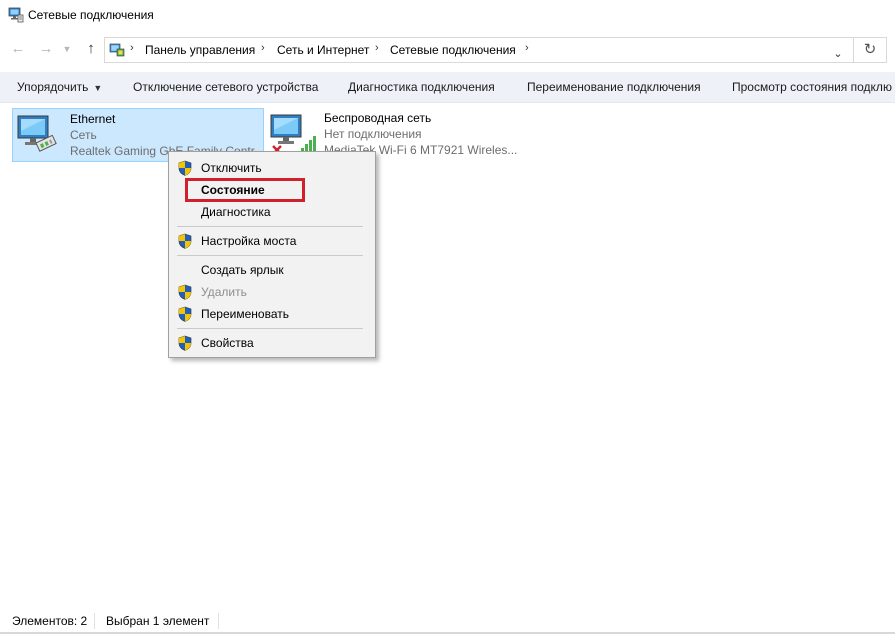 This screenshot has height=637, width=895. Describe the element at coordinates (53, 87) in the screenshot. I see `organize-label: Упорядочить` at that location.